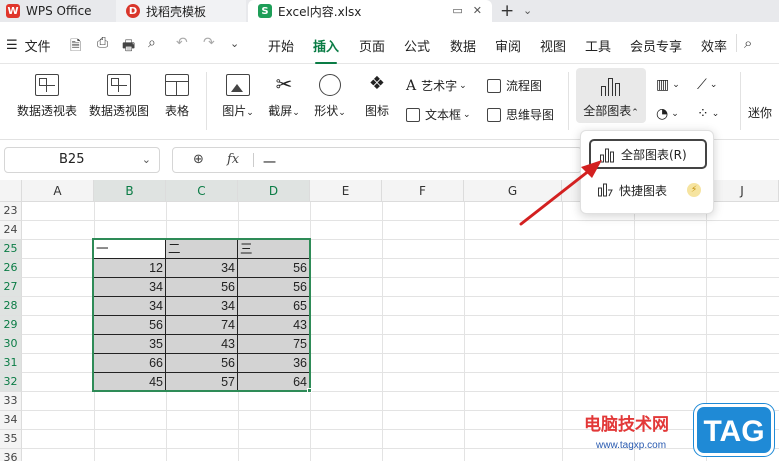 Image resolution: width=779 pixels, height=461 pixels. What do you see at coordinates (553, 45) in the screenshot?
I see `tab-view: 视图` at bounding box center [553, 45].